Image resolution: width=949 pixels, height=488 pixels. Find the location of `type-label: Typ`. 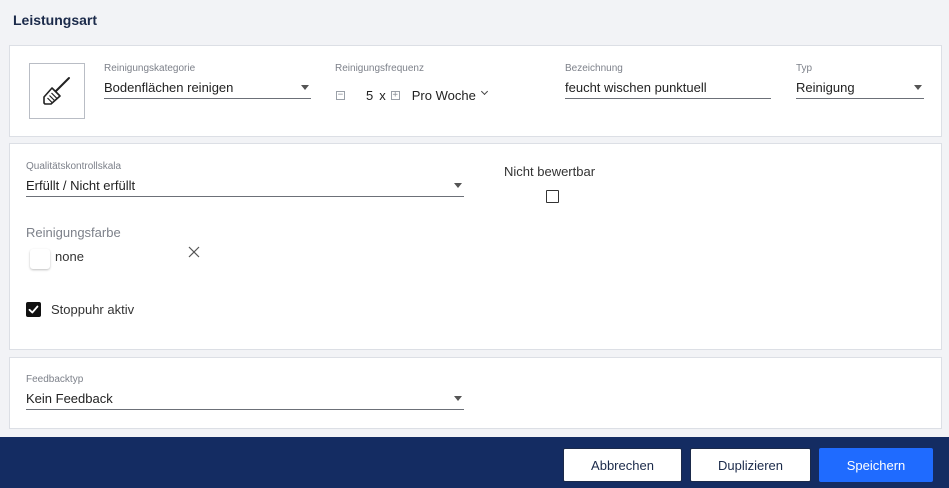

type-label: Typ is located at coordinates (804, 68).